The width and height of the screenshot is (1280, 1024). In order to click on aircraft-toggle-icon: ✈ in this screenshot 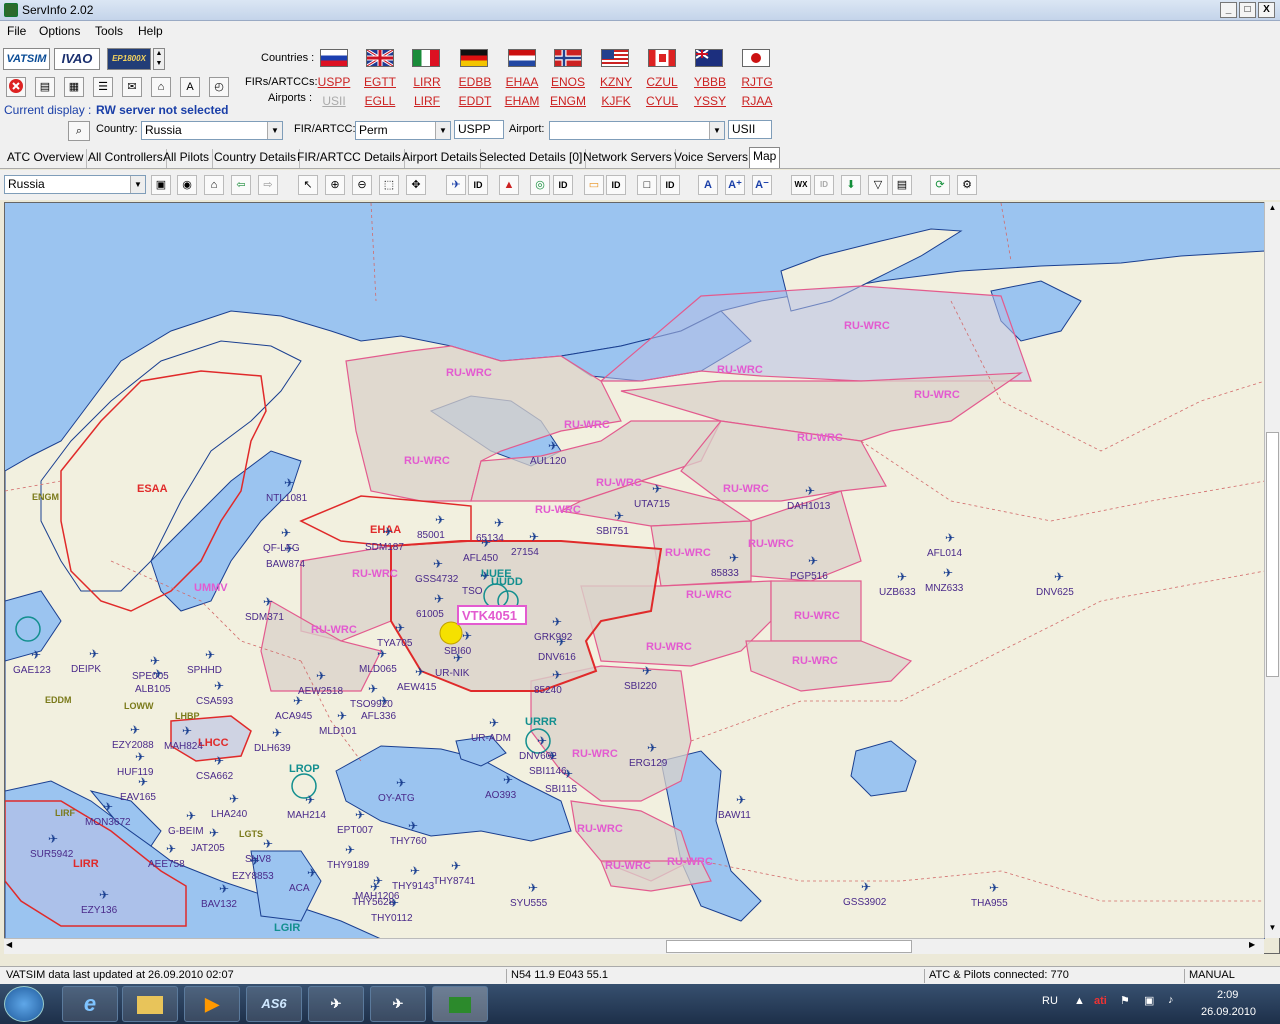, I will do `click(456, 185)`.